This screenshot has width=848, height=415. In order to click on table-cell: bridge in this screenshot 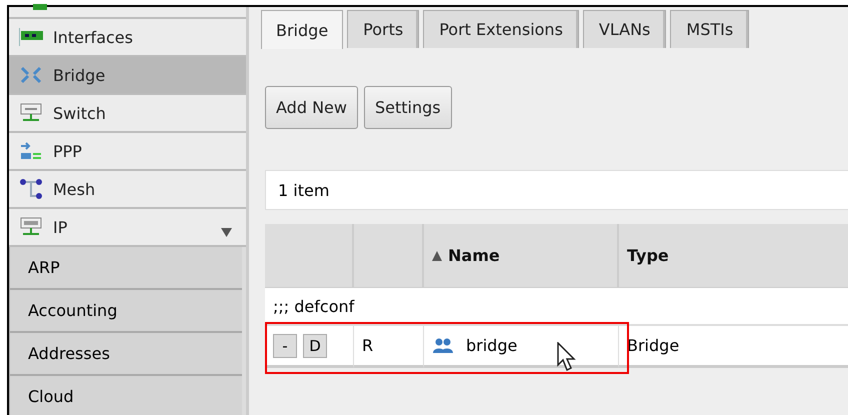, I will do `click(492, 345)`.